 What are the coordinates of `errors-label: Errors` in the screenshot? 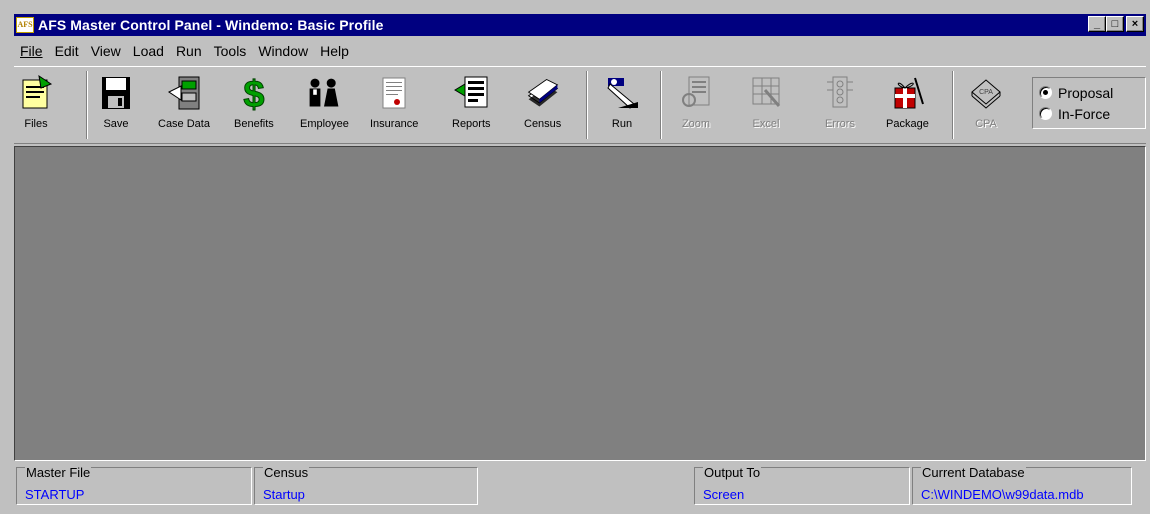 It's located at (840, 124).